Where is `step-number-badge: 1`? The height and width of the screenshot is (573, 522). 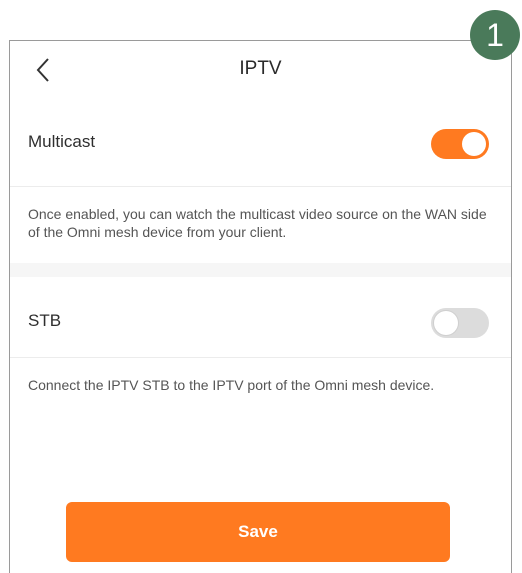
step-number-badge: 1 is located at coordinates (495, 35).